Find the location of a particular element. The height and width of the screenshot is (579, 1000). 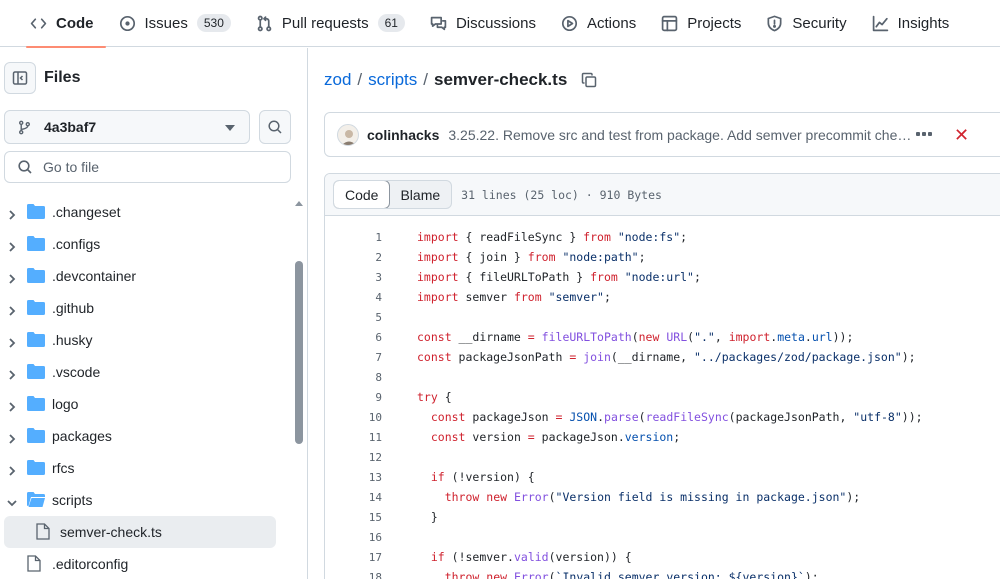

line-number: 5 is located at coordinates (353, 317).